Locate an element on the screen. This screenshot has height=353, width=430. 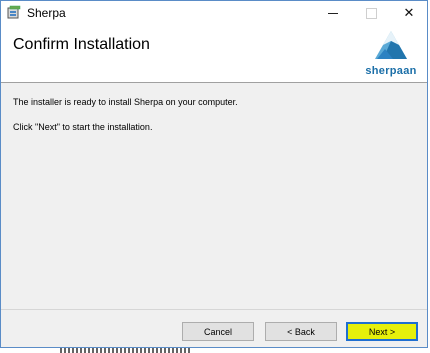
close-icon: ✕ is located at coordinates (409, 12).